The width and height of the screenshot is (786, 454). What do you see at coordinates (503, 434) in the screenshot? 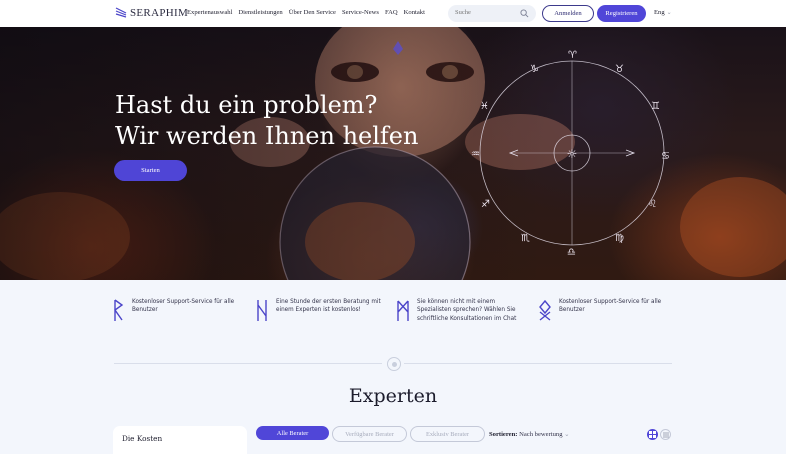
I see `sort-label: Sortieren:` at bounding box center [503, 434].